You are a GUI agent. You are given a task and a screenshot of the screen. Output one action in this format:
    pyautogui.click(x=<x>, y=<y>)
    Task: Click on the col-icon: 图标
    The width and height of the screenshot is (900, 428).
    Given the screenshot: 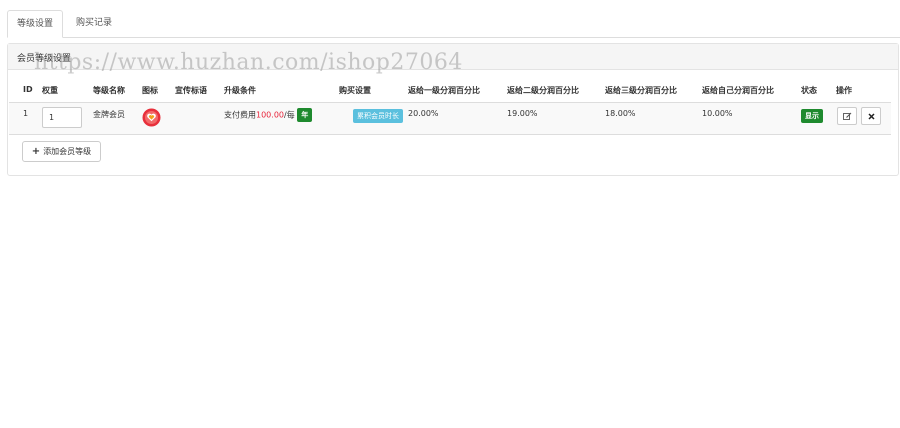 What is the action you would take?
    pyautogui.click(x=150, y=90)
    